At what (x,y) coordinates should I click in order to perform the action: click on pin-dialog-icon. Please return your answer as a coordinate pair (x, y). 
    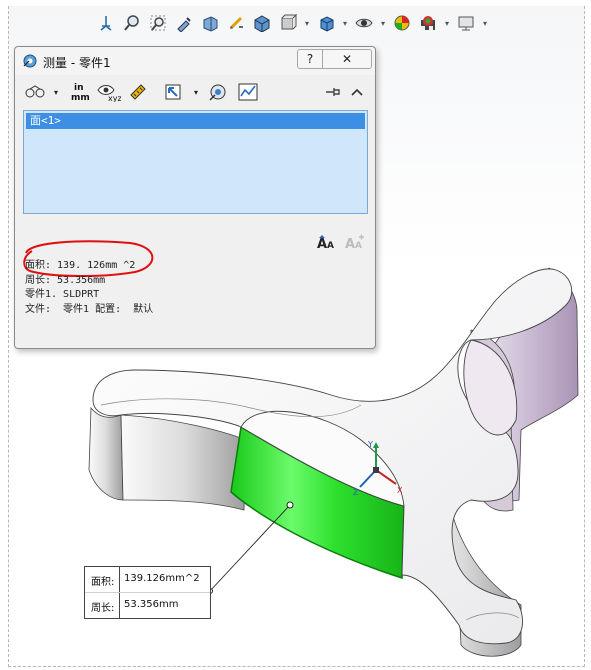
    Looking at the image, I should click on (333, 92).